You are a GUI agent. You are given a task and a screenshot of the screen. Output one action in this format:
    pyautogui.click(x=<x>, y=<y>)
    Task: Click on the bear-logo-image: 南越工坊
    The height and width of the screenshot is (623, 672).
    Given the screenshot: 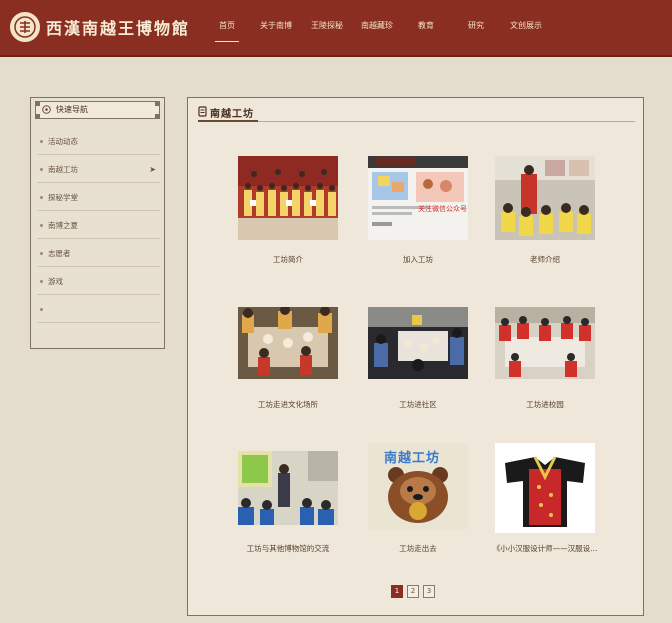 What is the action you would take?
    pyautogui.click(x=418, y=486)
    